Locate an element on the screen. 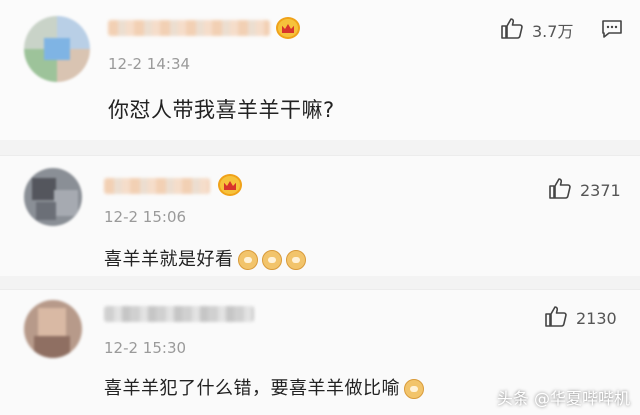 This screenshot has width=640, height=415. comment-text: 喜羊羊就是好看 is located at coordinates (205, 258).